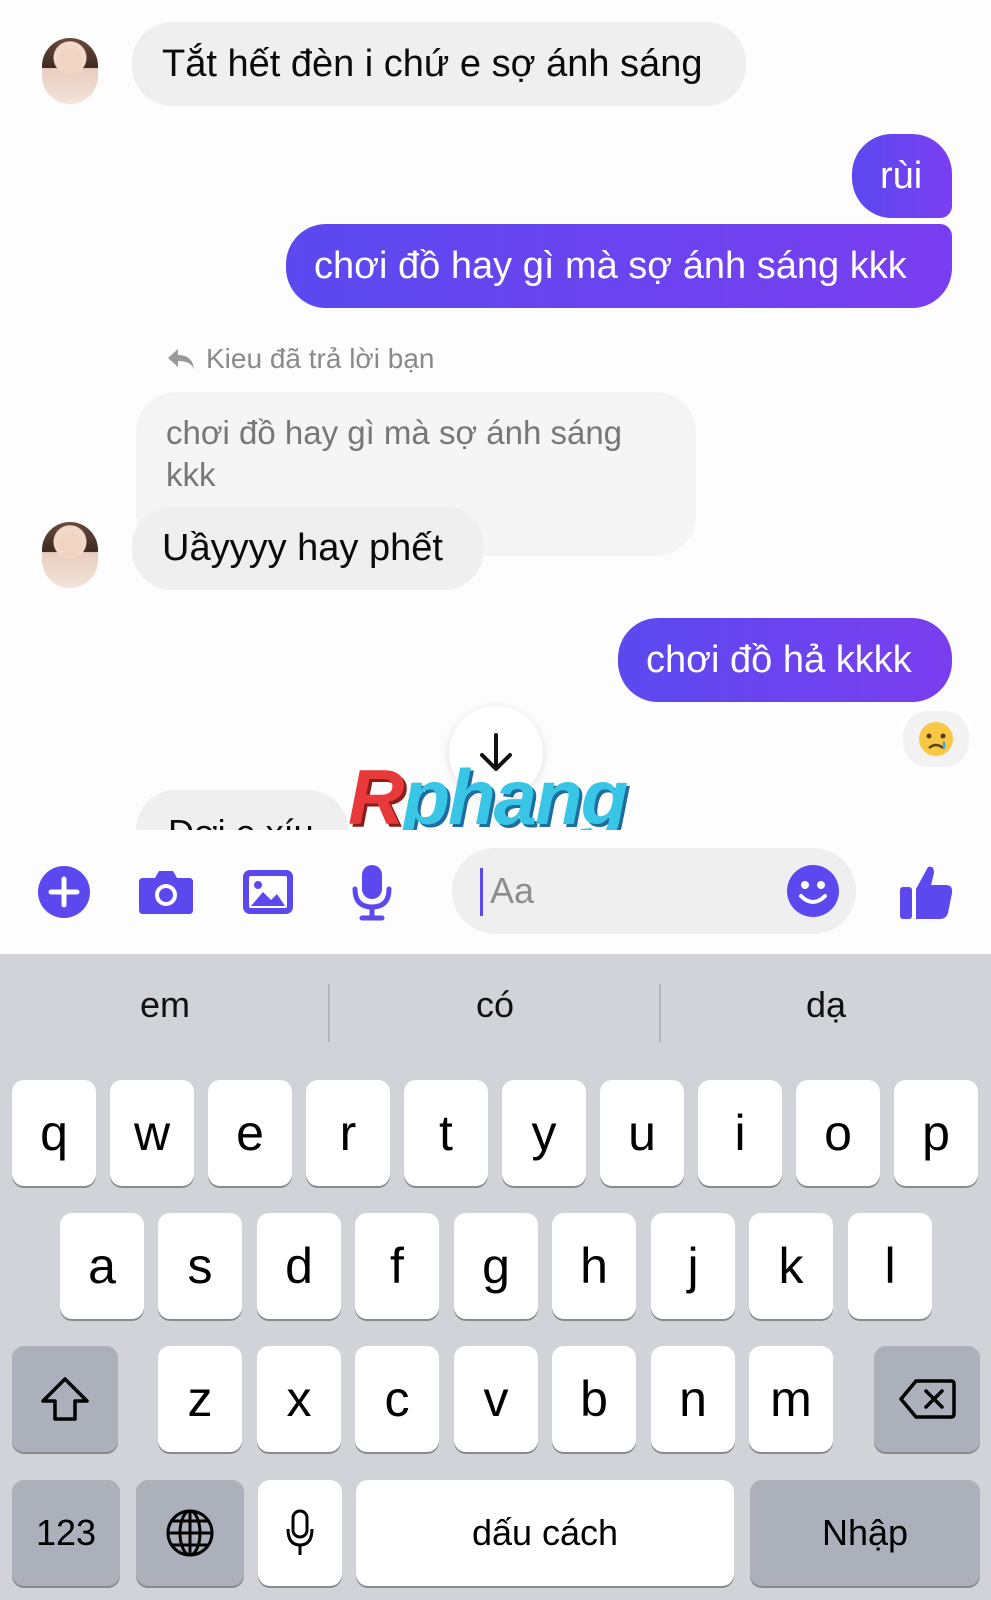 Image resolution: width=991 pixels, height=1600 pixels. Describe the element at coordinates (642, 1133) in the screenshot. I see `key-u: u` at that location.